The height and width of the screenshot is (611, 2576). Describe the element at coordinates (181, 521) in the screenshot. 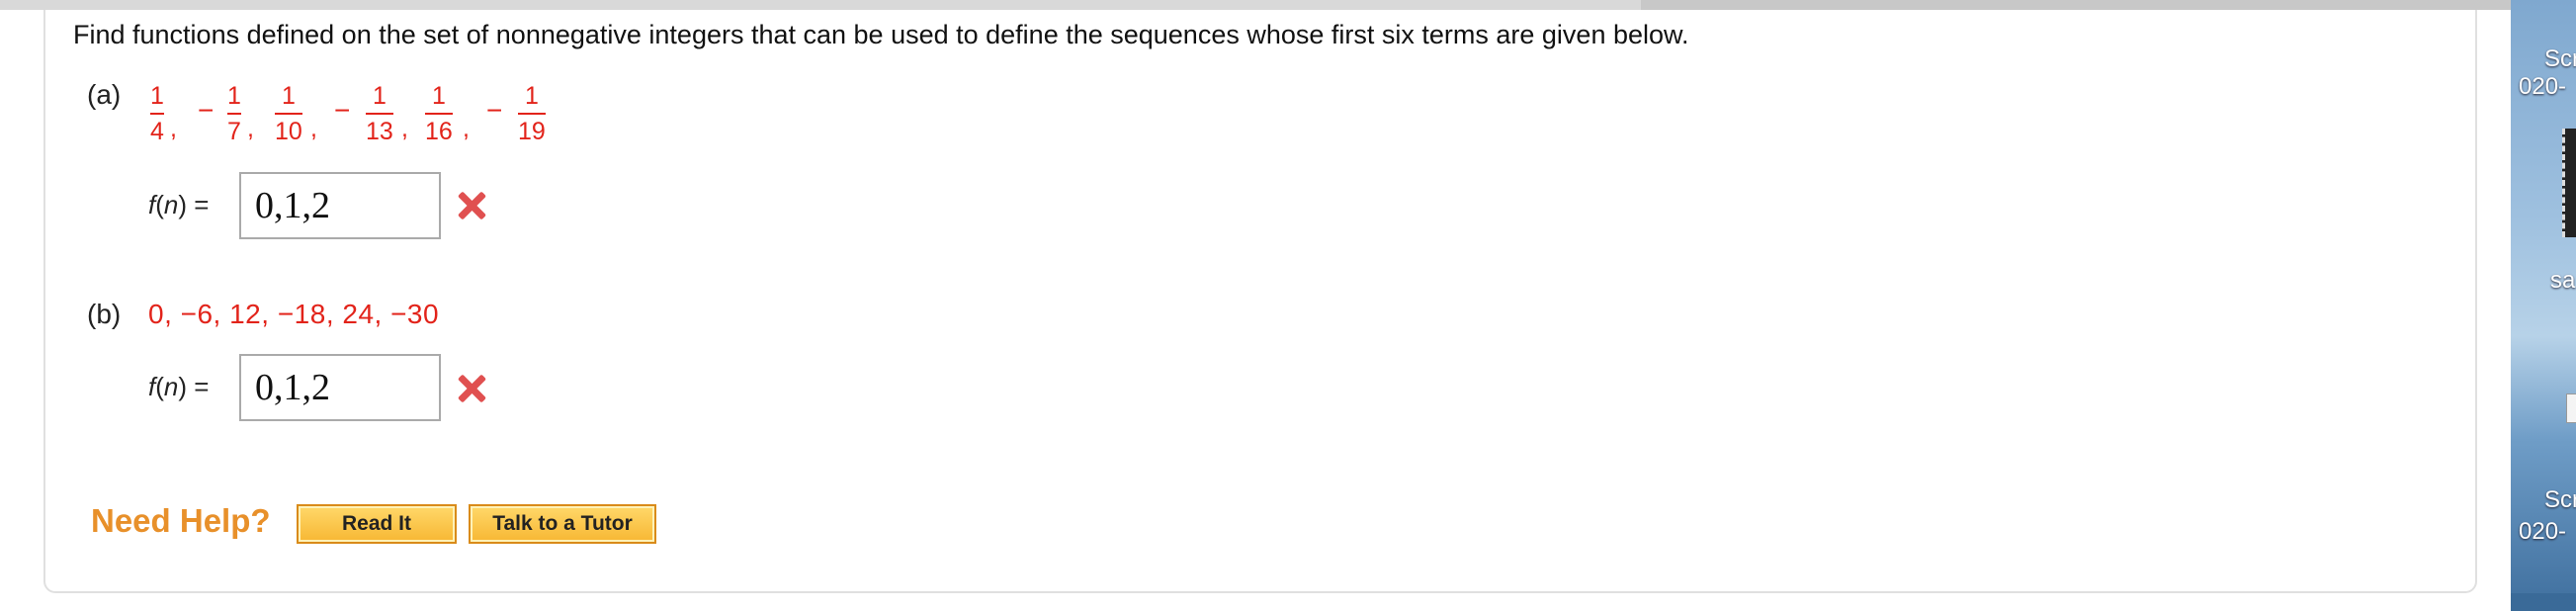

I see `need-help-label: Need Help?` at that location.